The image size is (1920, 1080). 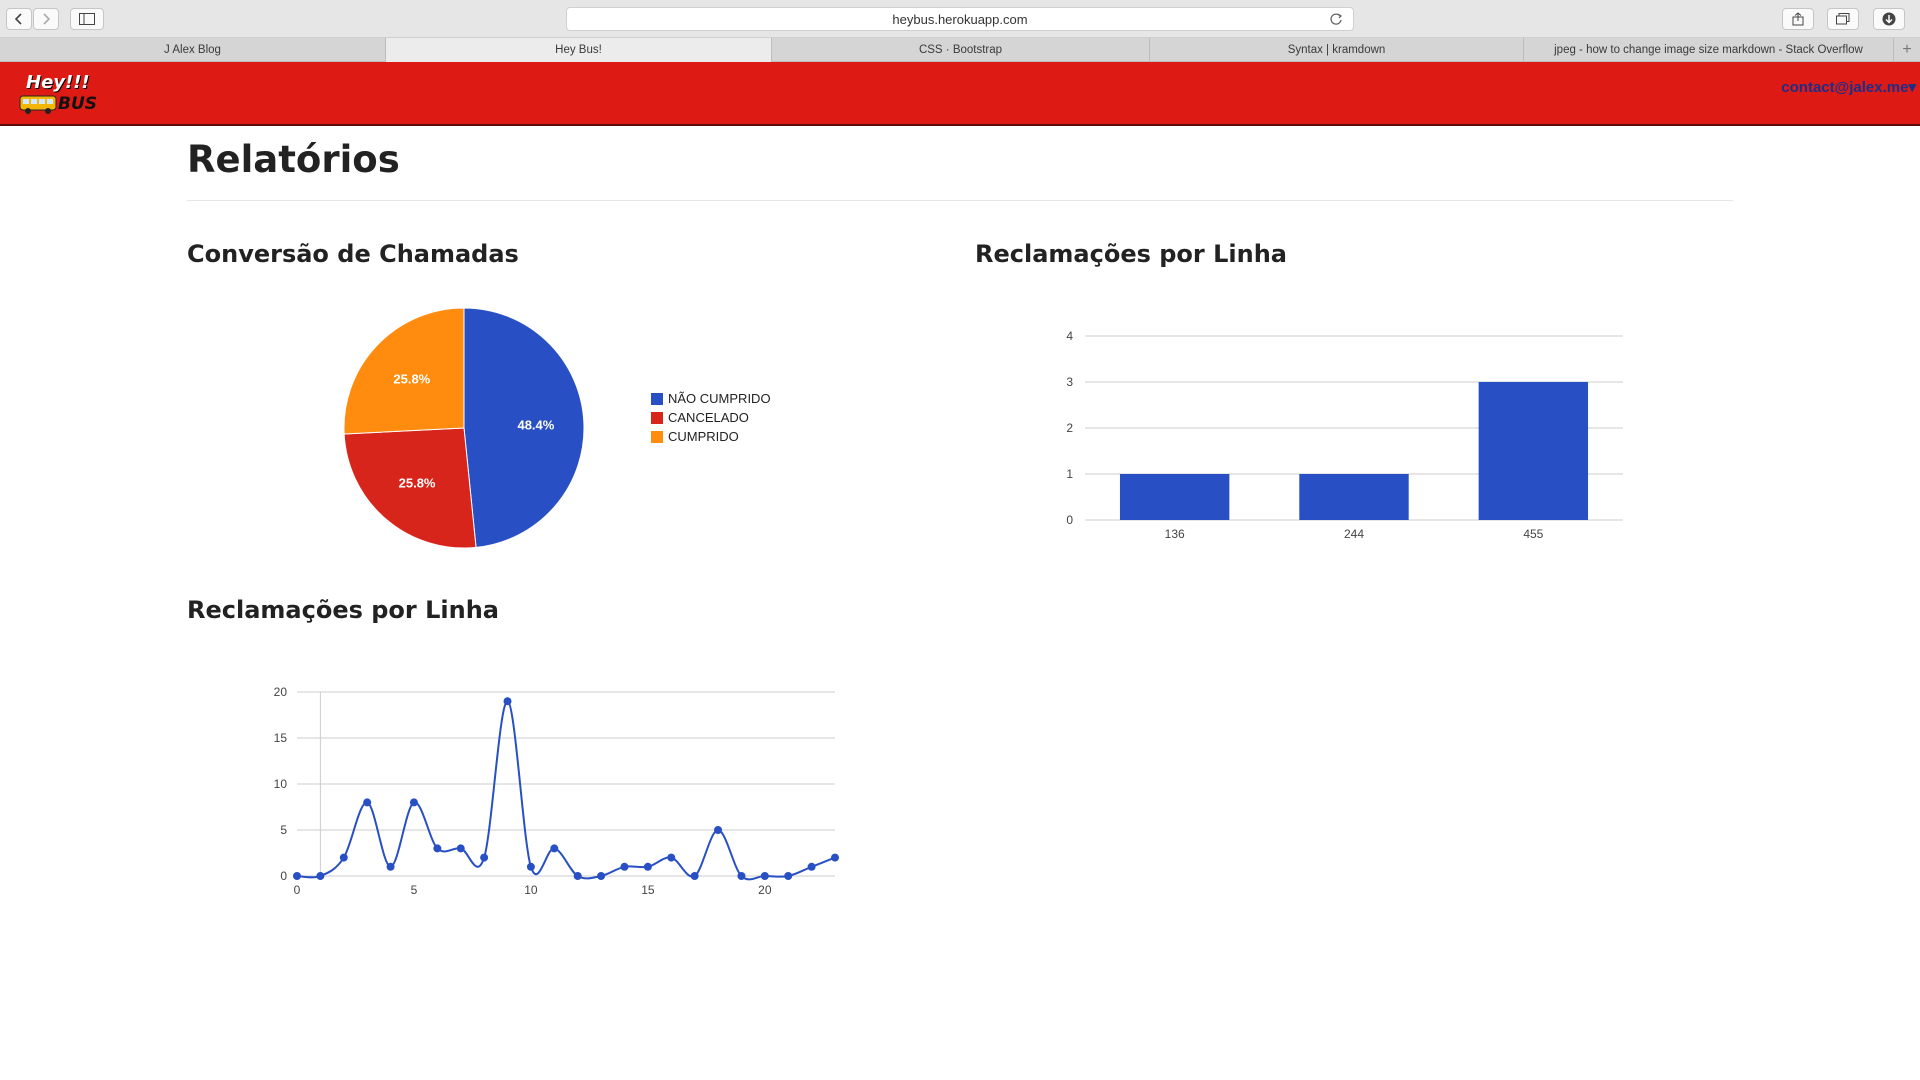 I want to click on logo-text-hey: Hey!!!, so click(x=58, y=82).